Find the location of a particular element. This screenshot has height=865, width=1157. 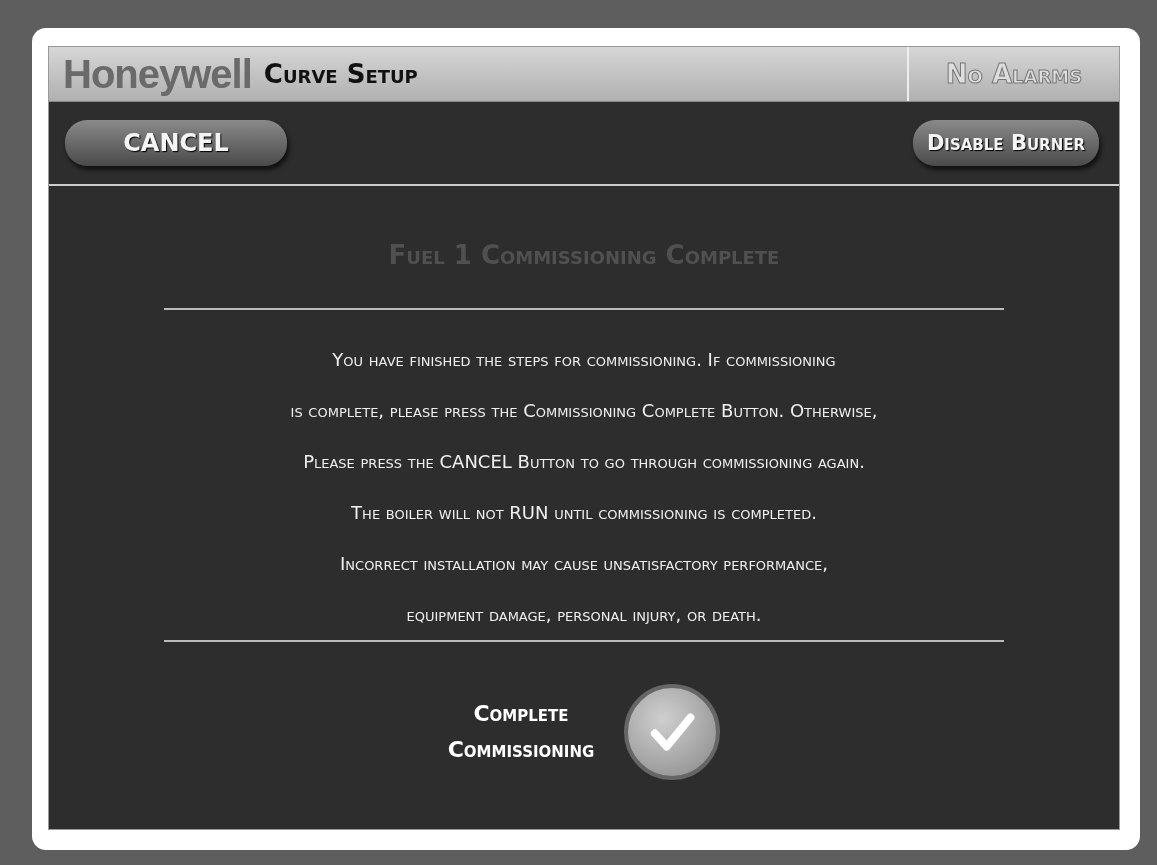

screen-title: Curve Setup is located at coordinates (340, 74).